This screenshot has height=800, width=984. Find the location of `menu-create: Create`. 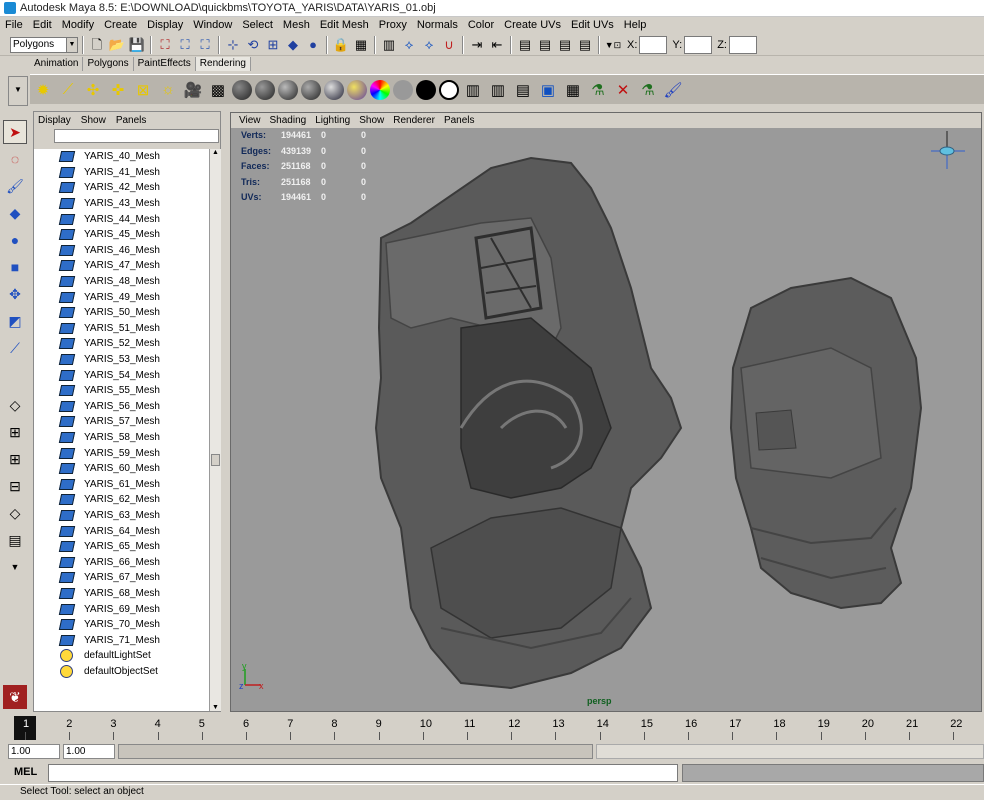

menu-create: Create is located at coordinates (120, 25).